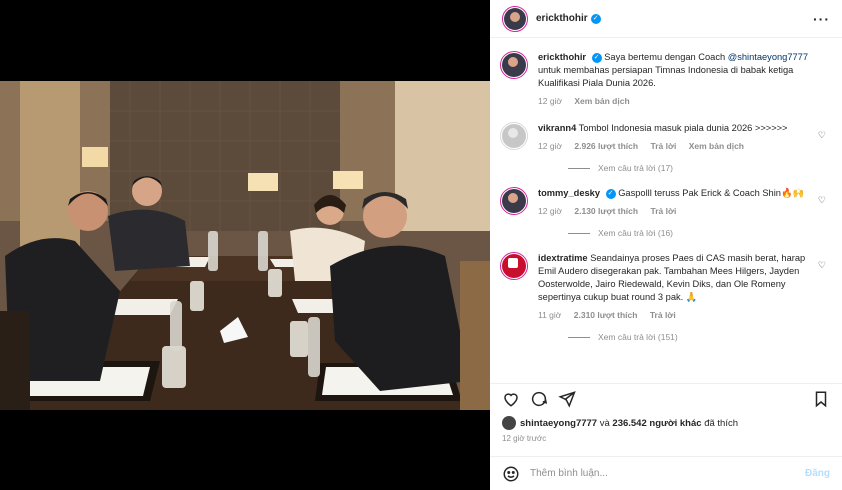 The image size is (842, 490). Describe the element at coordinates (511, 399) in the screenshot. I see `like-heart-icon` at that location.